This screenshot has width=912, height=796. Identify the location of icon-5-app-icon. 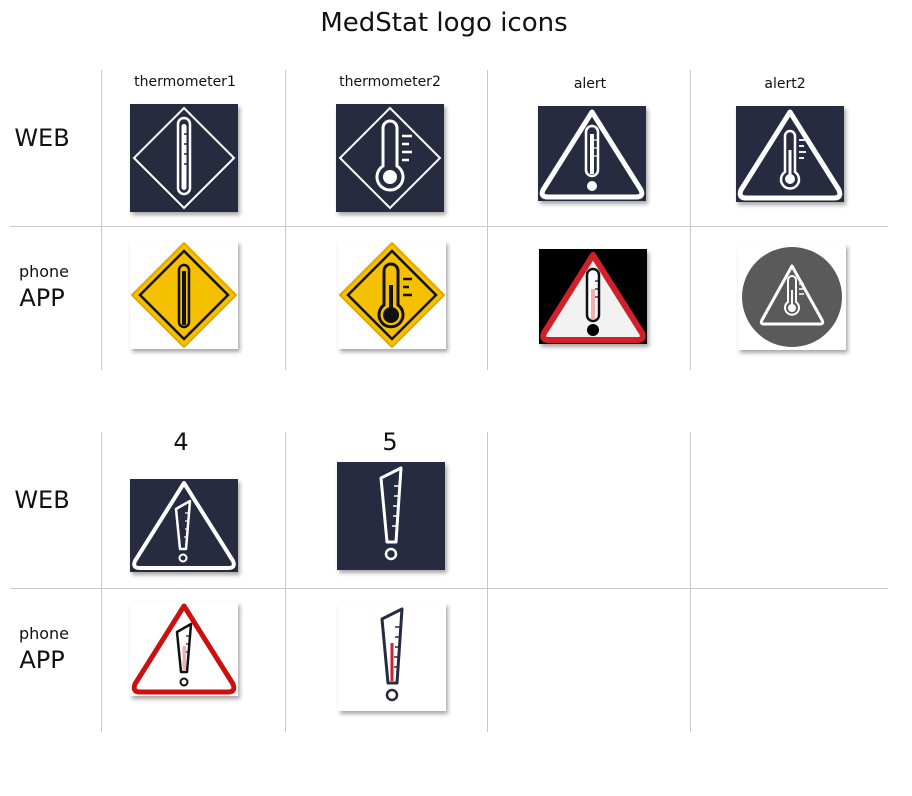
(392, 657).